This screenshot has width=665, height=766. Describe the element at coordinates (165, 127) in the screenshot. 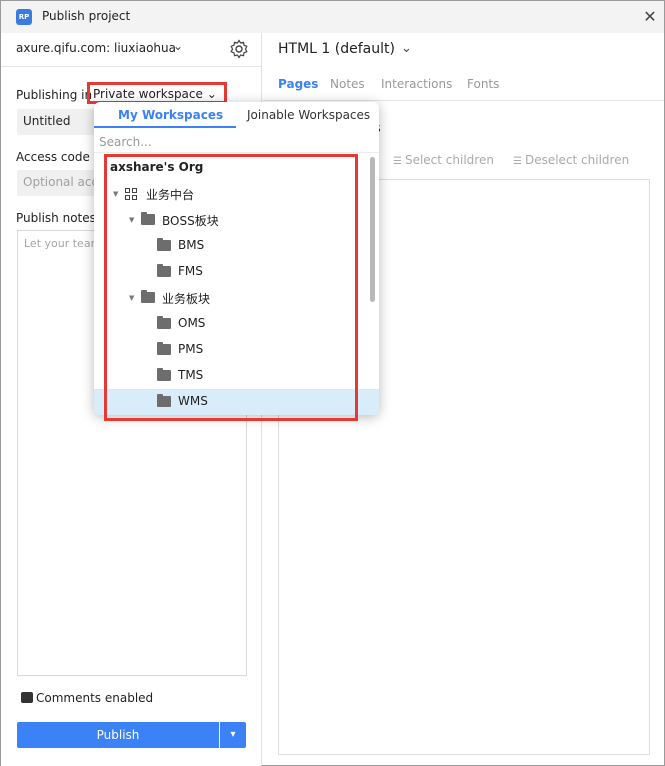

I see `active-tab-indicator` at that location.